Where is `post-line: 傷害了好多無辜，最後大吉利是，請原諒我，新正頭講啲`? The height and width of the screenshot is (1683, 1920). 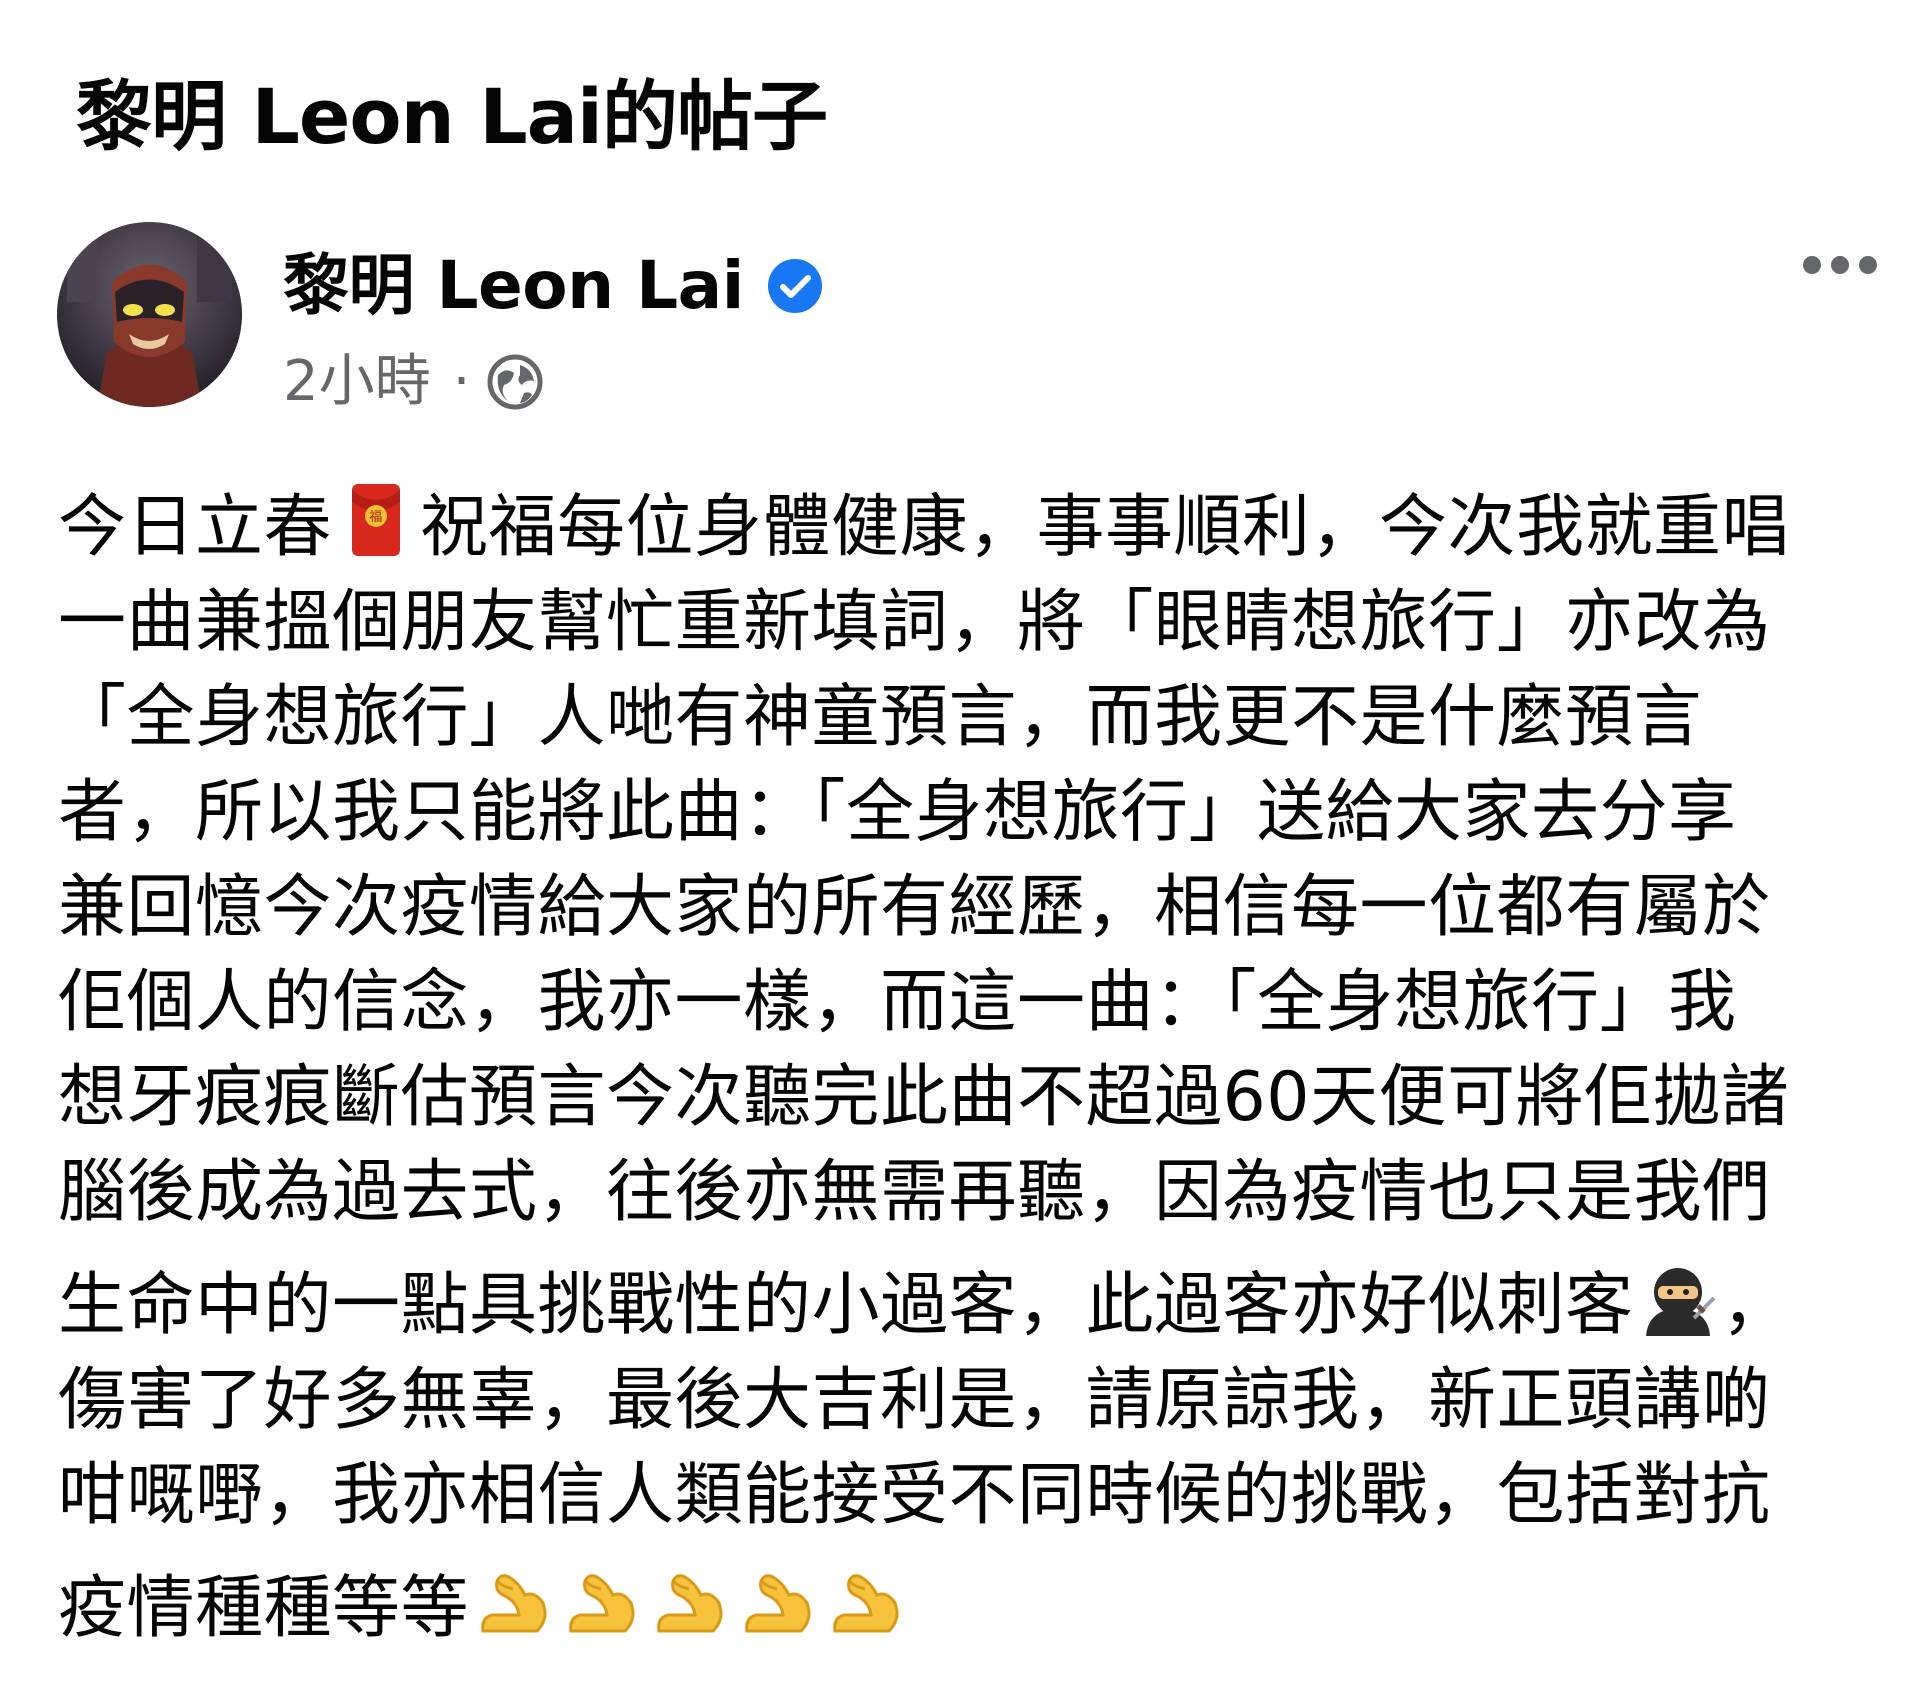
post-line: 傷害了好多無辜，最後大吉利是，請原諒我，新正頭講啲 is located at coordinates (914, 1400).